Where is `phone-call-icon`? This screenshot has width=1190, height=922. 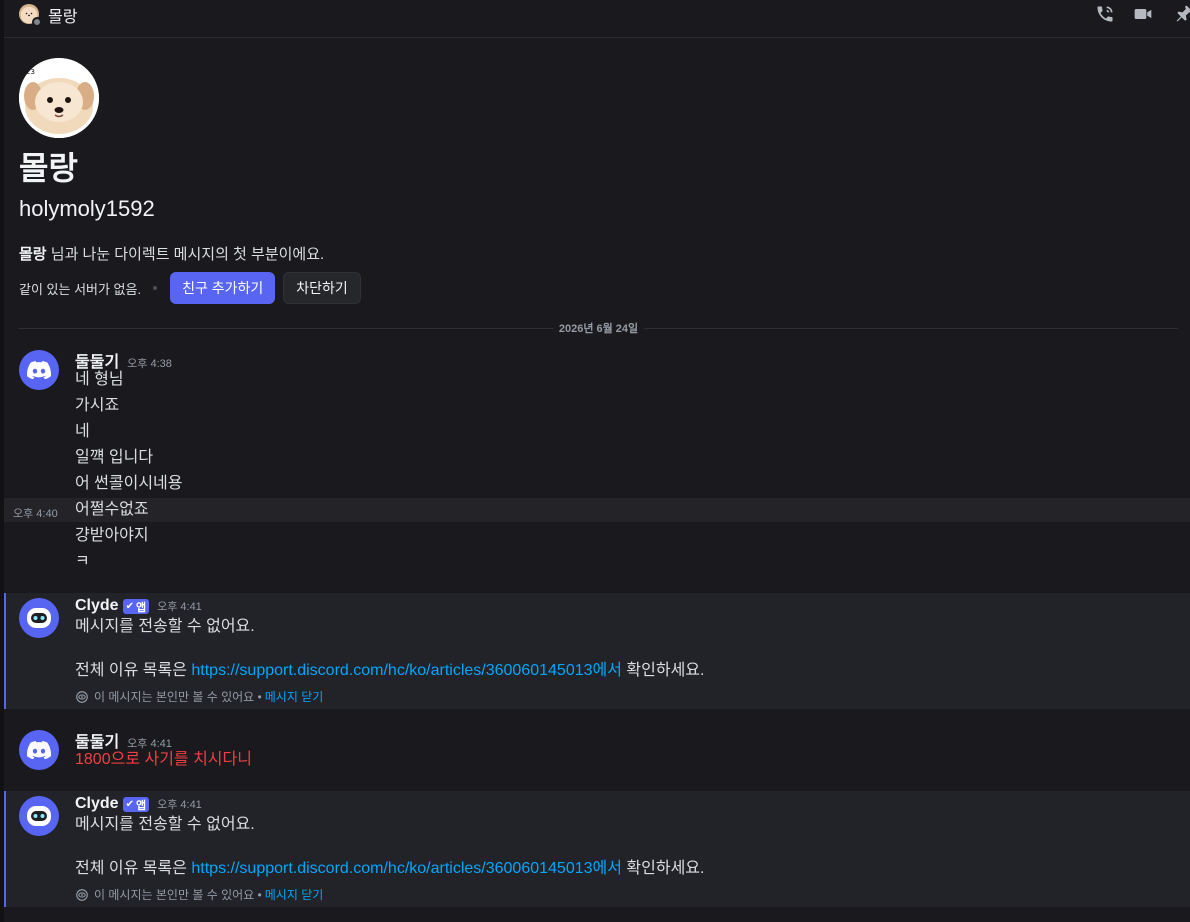
phone-call-icon is located at coordinates (1105, 14).